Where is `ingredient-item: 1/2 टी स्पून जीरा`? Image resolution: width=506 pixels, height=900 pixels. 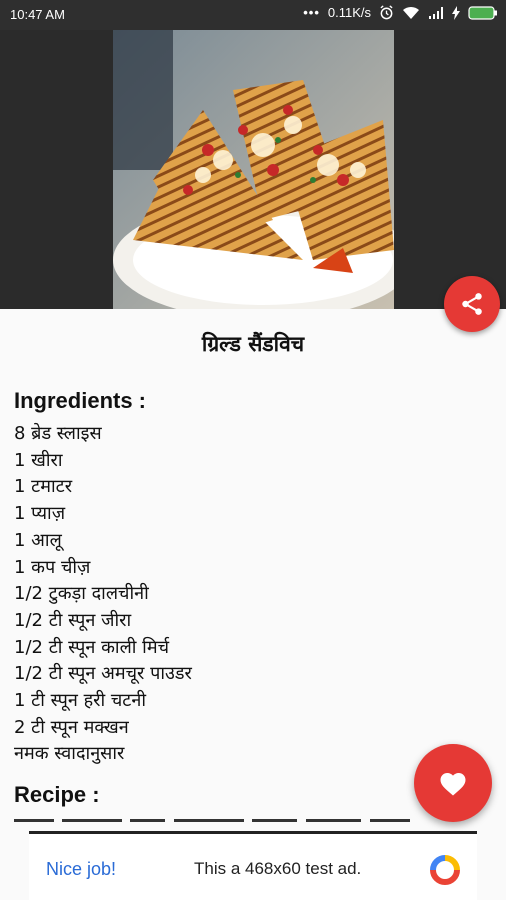
ingredient-item: 1/2 टी स्पून जीरा is located at coordinates (73, 620).